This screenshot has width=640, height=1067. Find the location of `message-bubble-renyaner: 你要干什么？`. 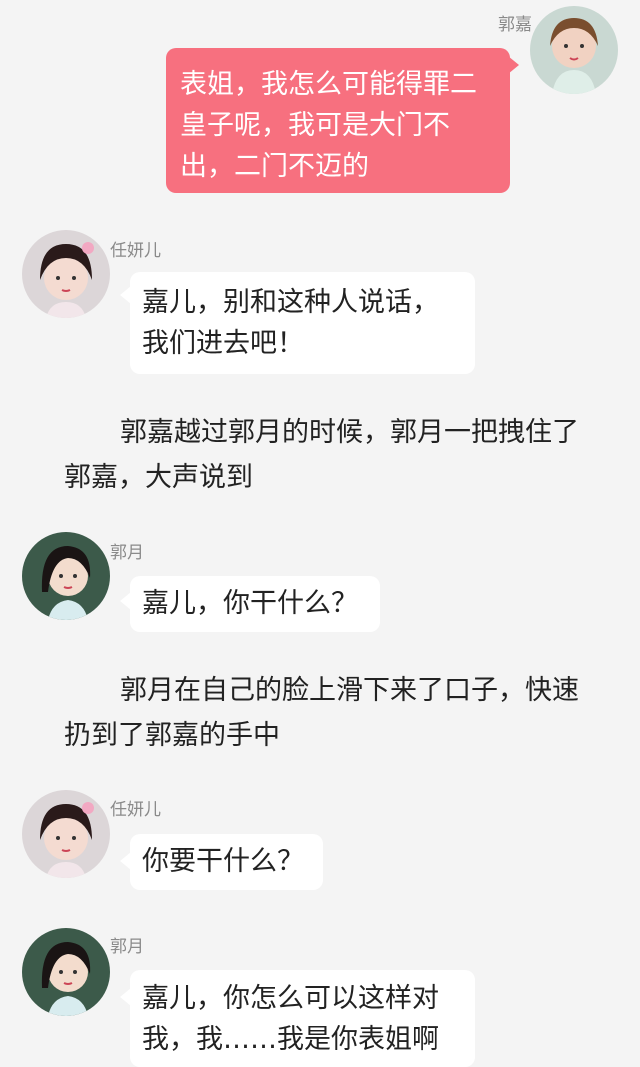

message-bubble-renyaner: 你要干什么？ is located at coordinates (226, 862).